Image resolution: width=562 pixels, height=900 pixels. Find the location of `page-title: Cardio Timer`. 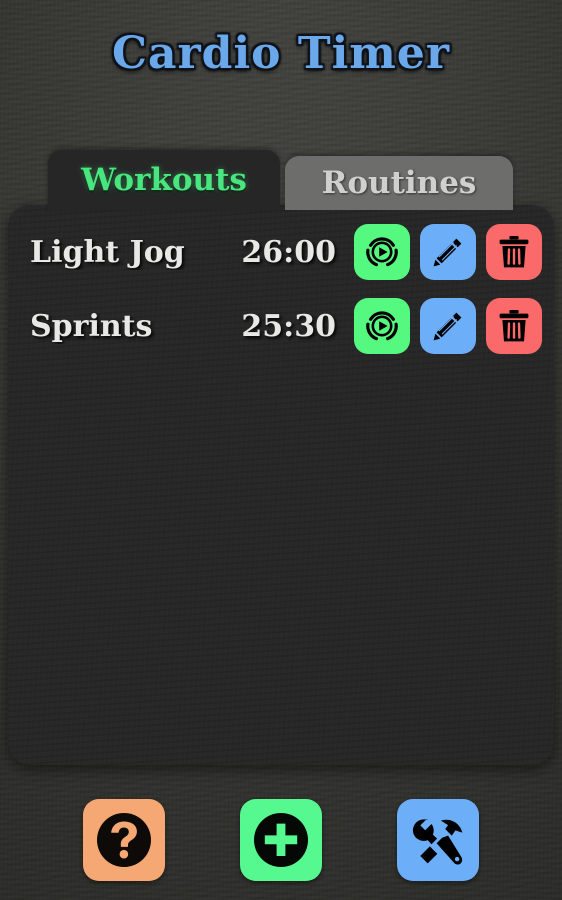

page-title: Cardio Timer is located at coordinates (281, 53).